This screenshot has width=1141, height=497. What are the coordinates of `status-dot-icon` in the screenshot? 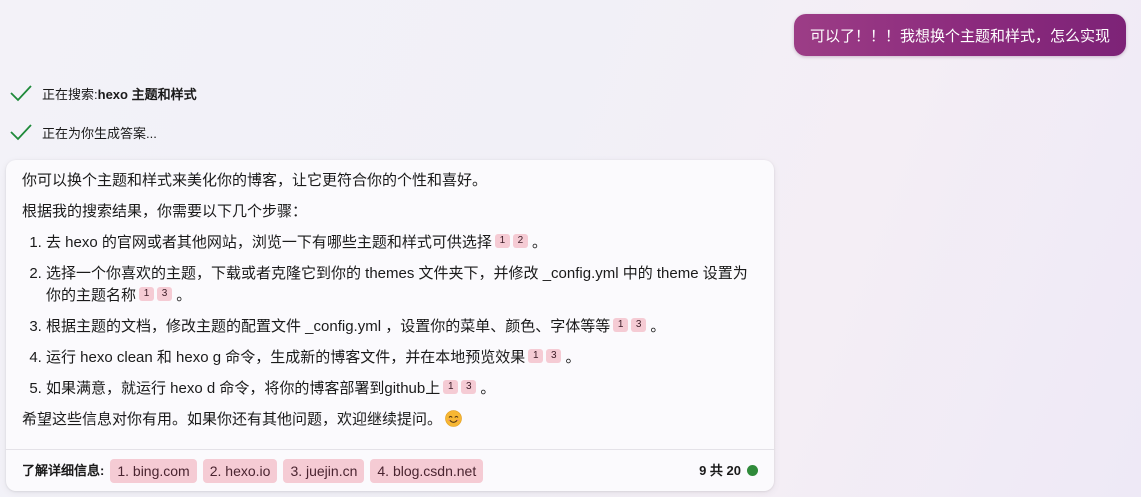 It's located at (752, 470).